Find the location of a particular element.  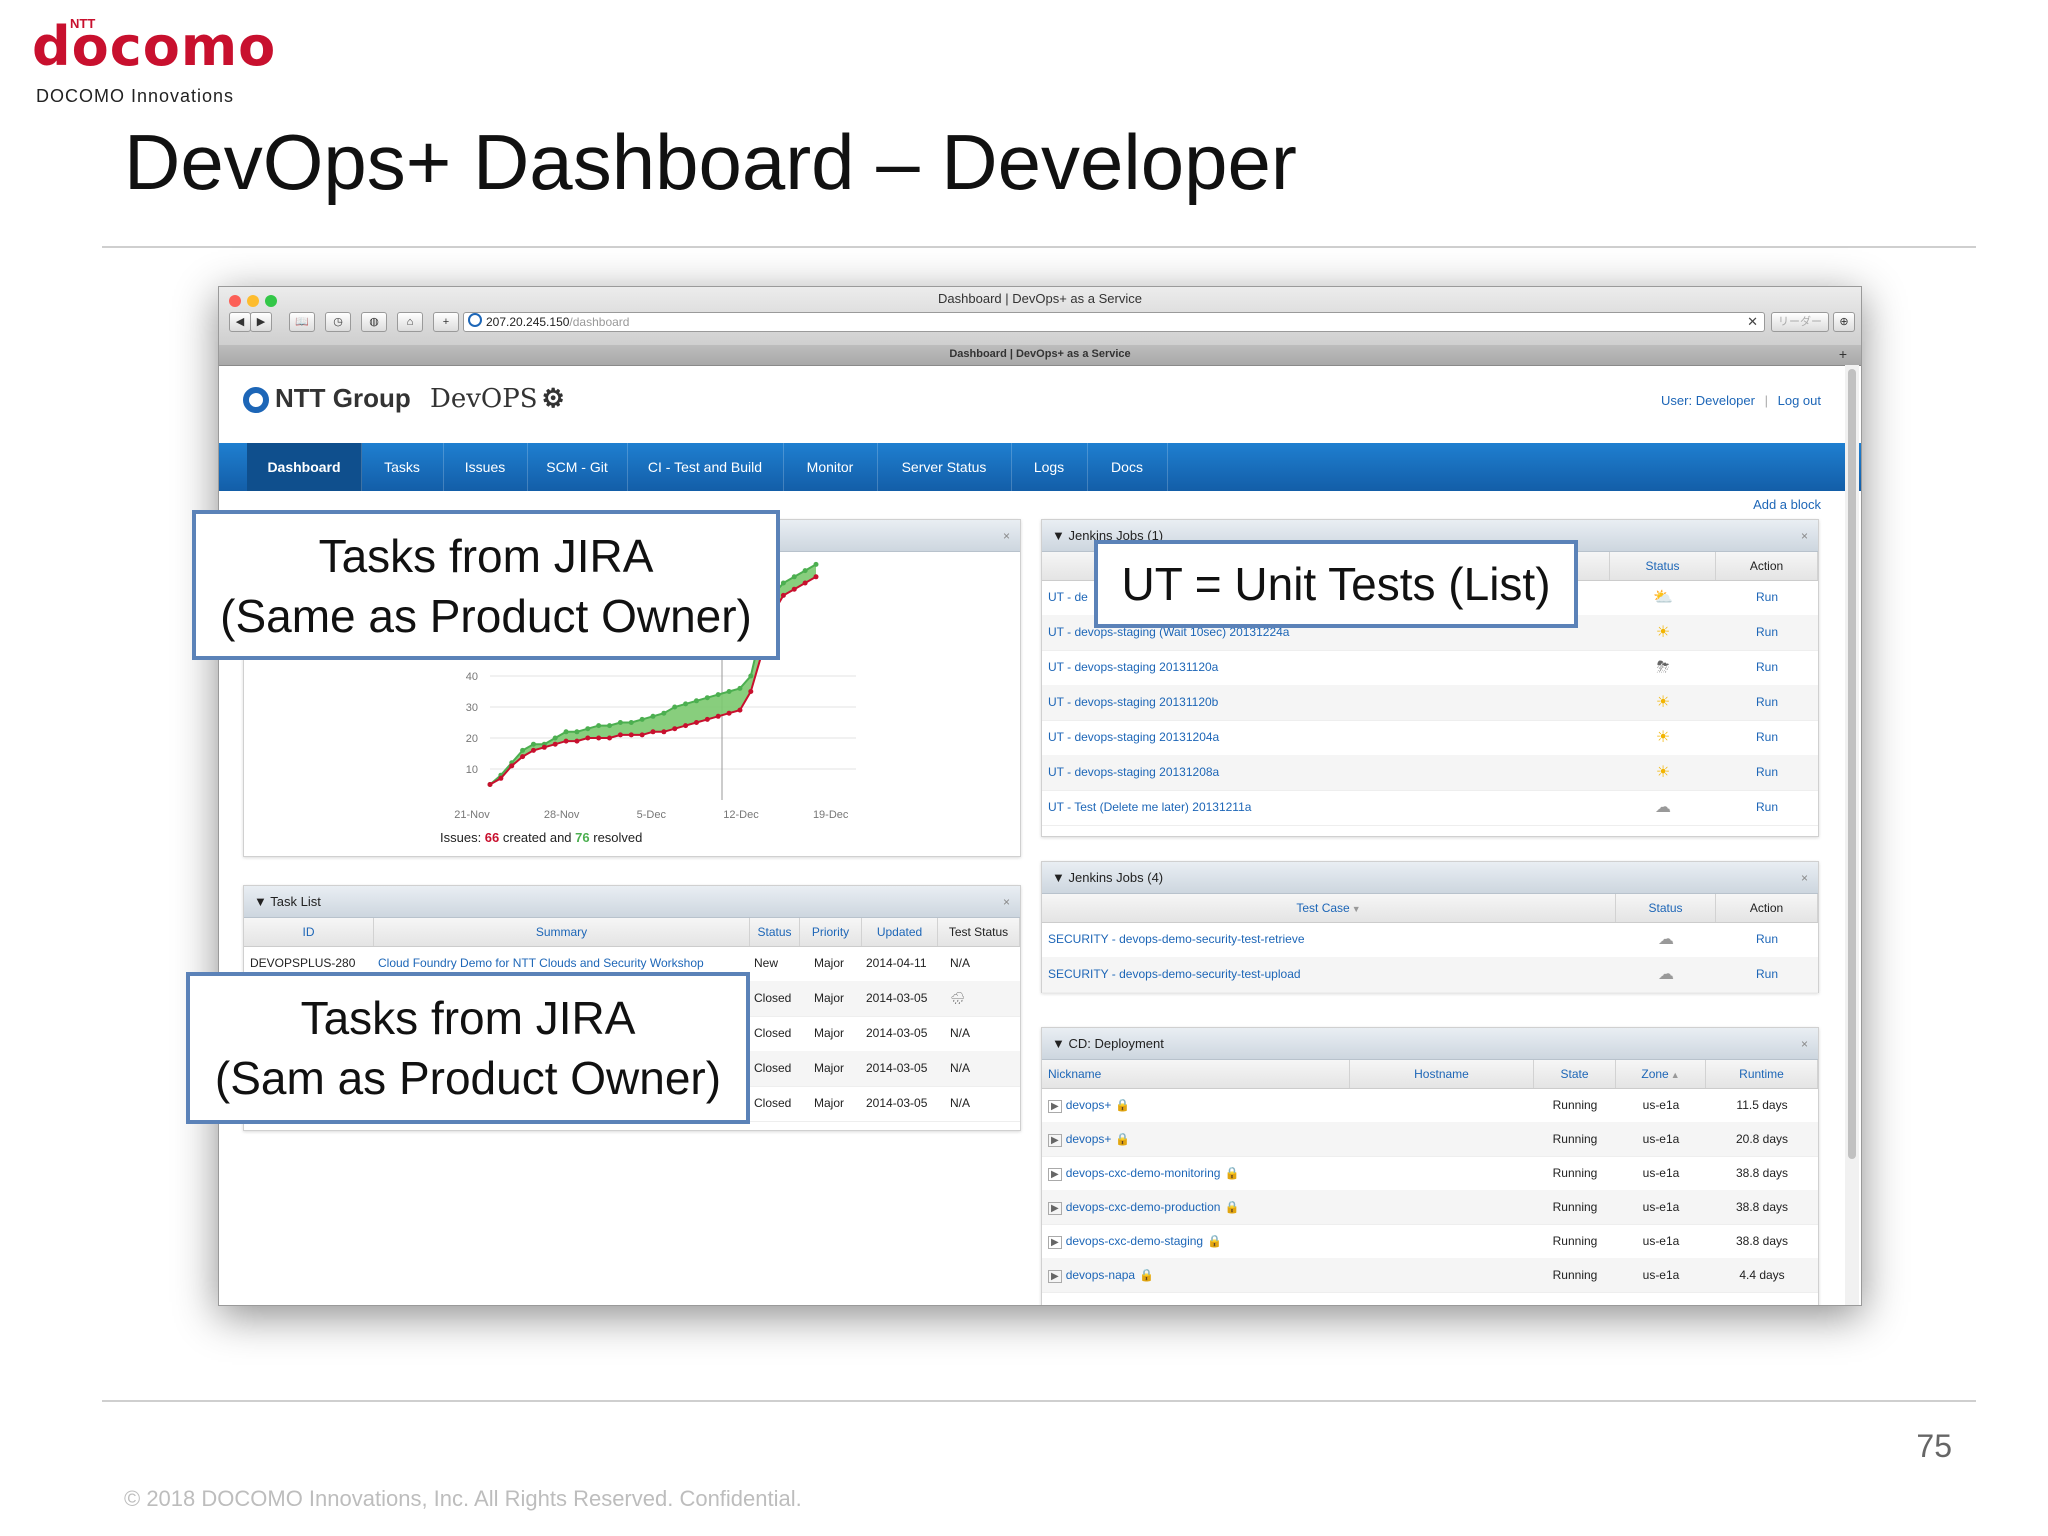

table-row: UT - devops-staging 20131120a ⛈ Run is located at coordinates (1430, 668).